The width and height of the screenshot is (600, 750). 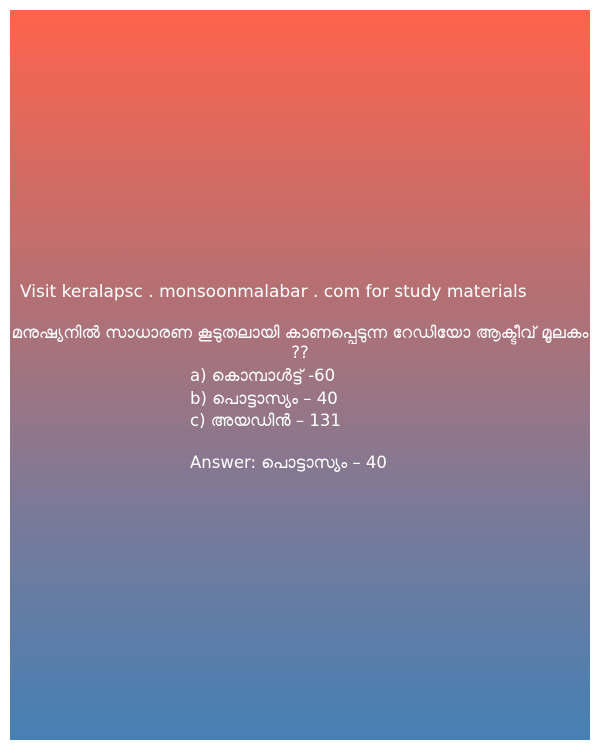 I want to click on answer-text: Answer: പൊട്ടാസ്യം – 40, so click(x=288, y=462).